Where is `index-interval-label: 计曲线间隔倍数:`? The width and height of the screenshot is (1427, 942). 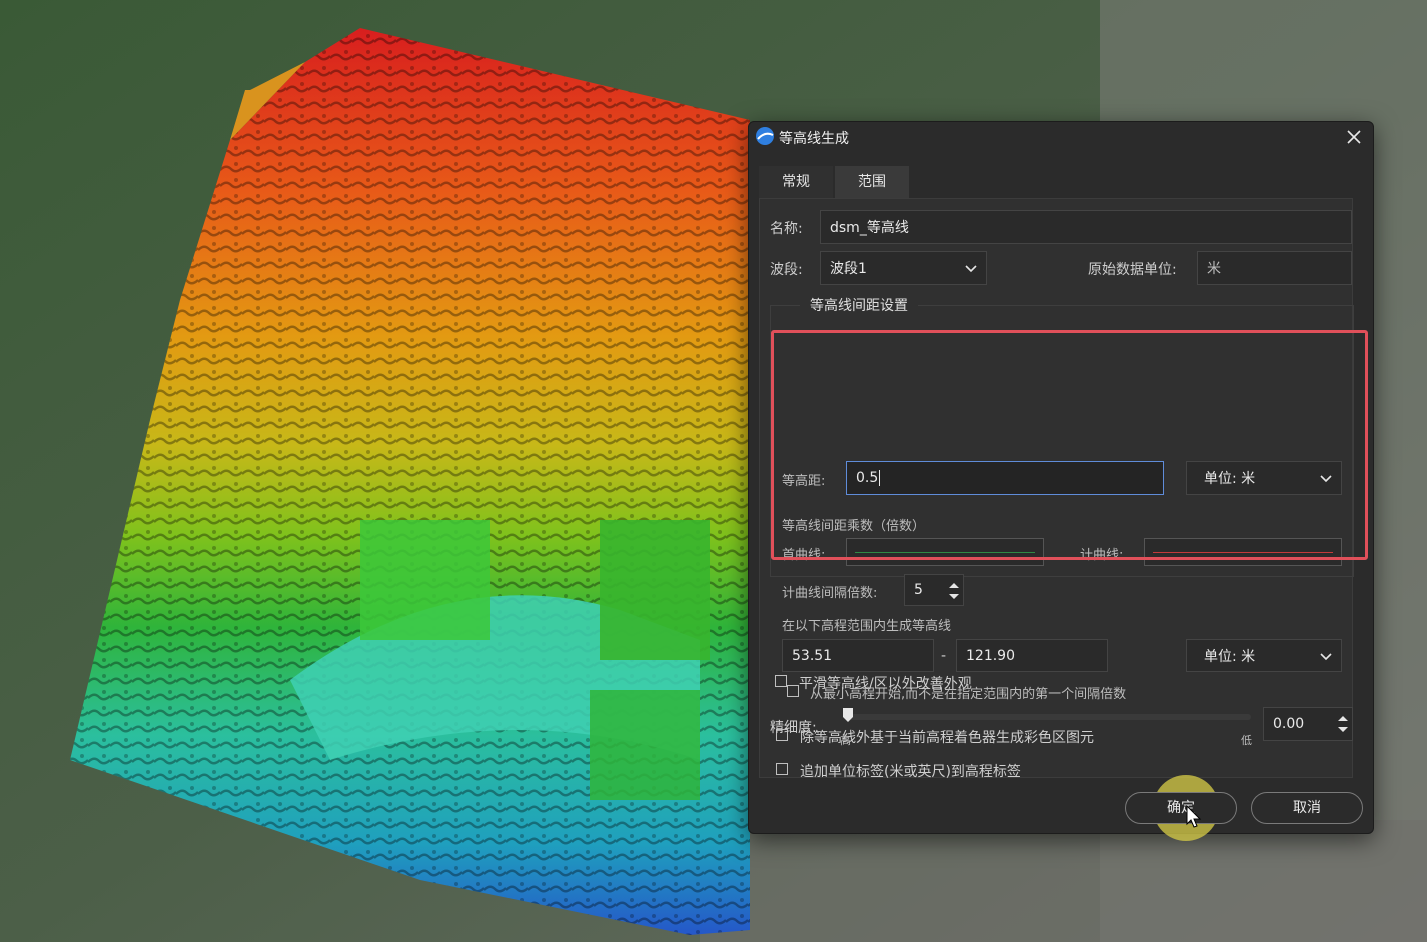 index-interval-label: 计曲线间隔倍数: is located at coordinates (830, 593).